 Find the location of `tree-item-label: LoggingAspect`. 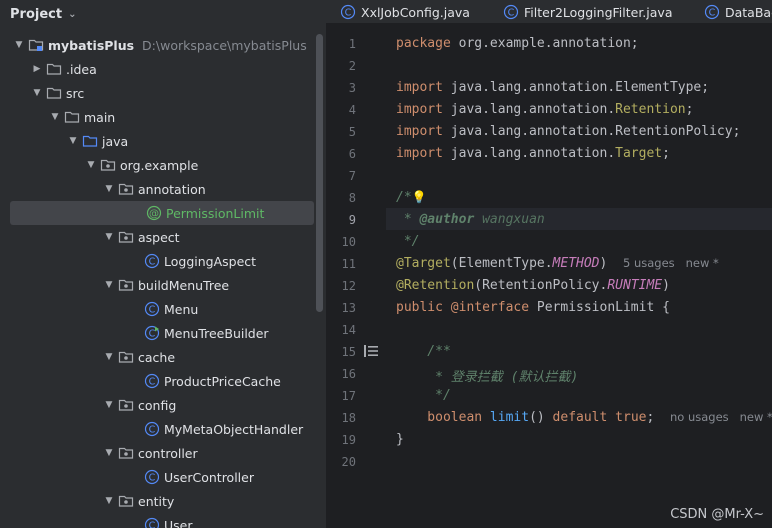

tree-item-label: LoggingAspect is located at coordinates (210, 261).